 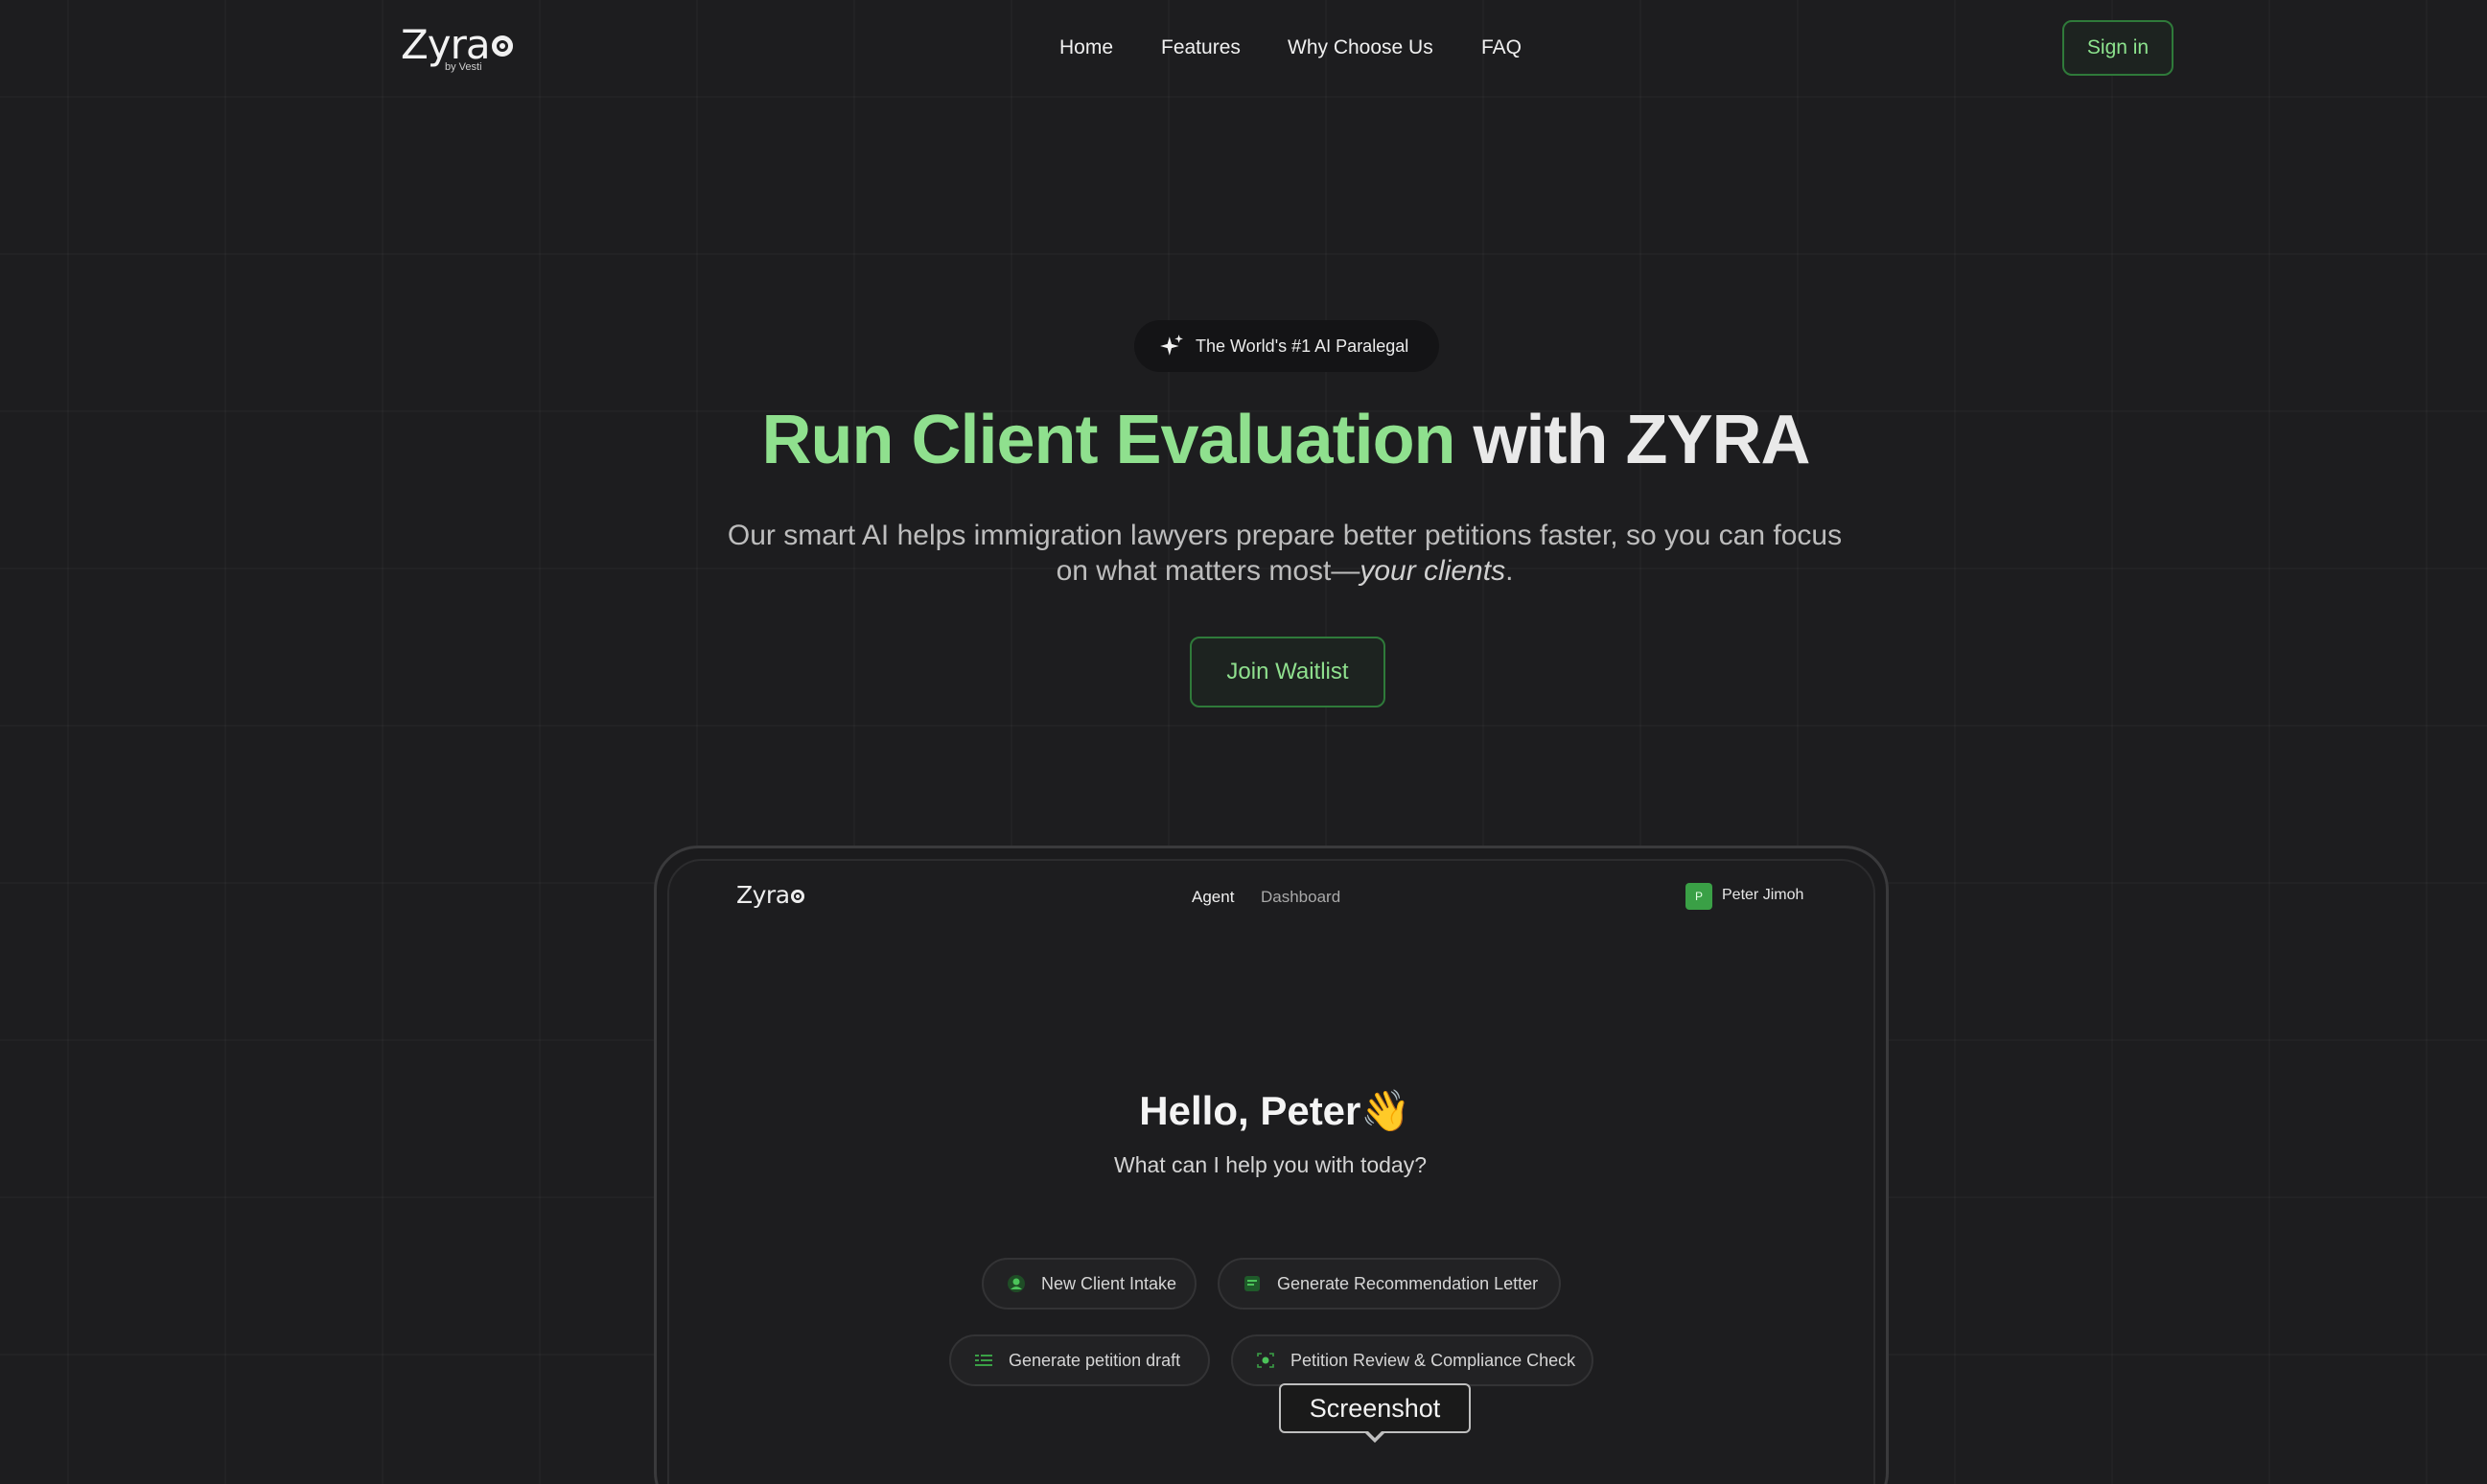 What do you see at coordinates (1270, 1165) in the screenshot?
I see `greeting-prompt: What can I help you with today?` at bounding box center [1270, 1165].